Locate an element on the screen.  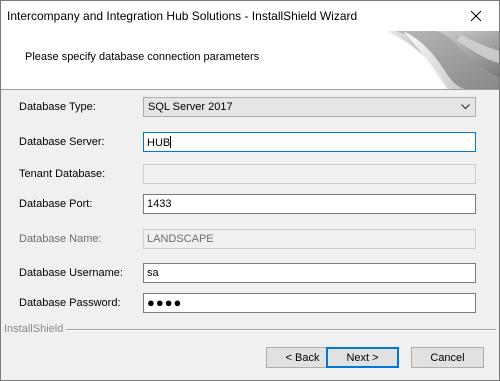
database-server-row: Database Server: HUB is located at coordinates (250, 143).